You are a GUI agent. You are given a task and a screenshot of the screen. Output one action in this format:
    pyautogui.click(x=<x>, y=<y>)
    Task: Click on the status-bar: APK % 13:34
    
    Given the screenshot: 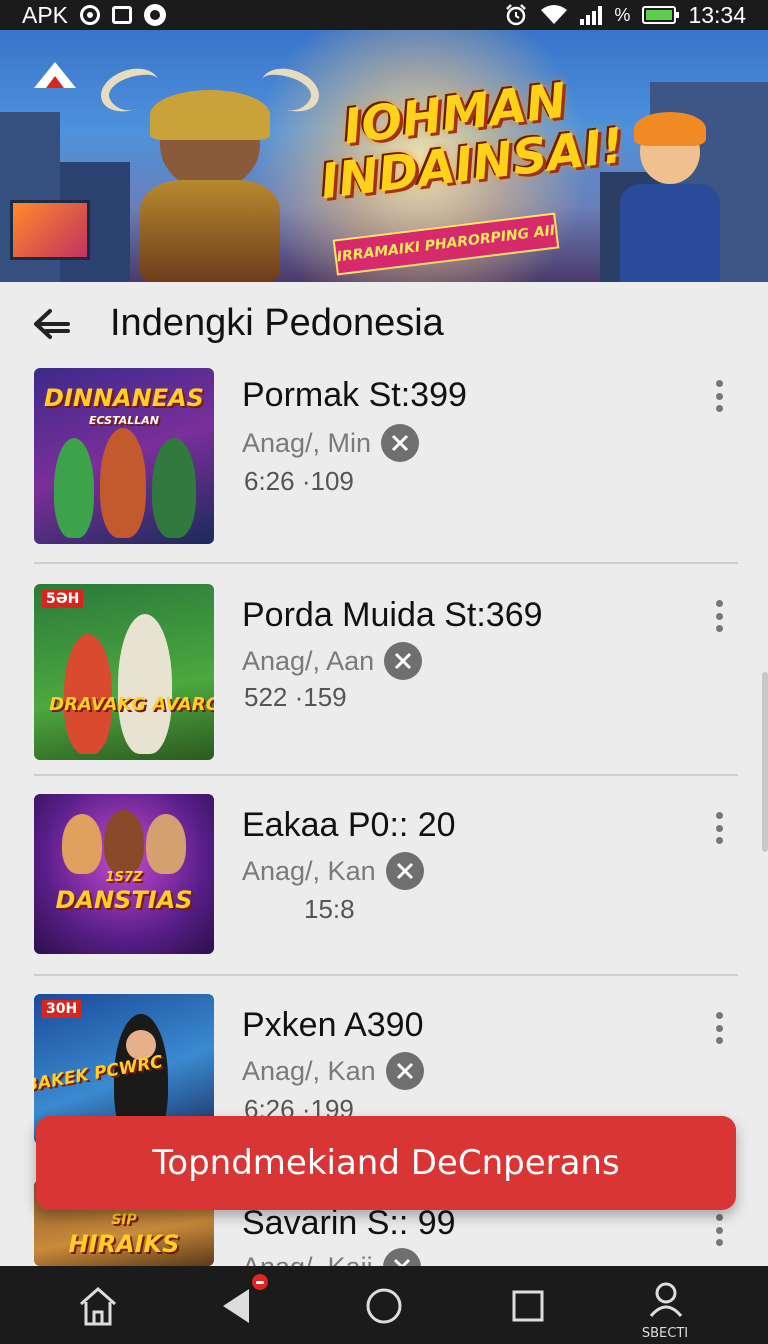 What is the action you would take?
    pyautogui.click(x=384, y=15)
    